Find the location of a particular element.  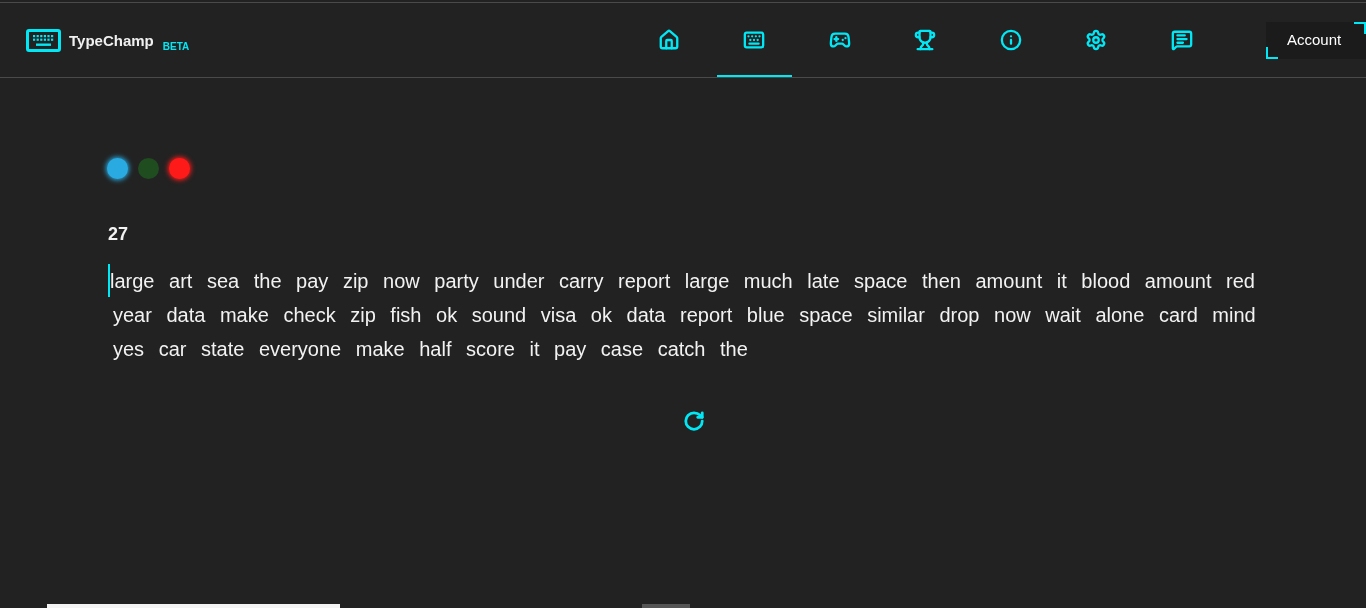

account-button: Account is located at coordinates (1316, 40).